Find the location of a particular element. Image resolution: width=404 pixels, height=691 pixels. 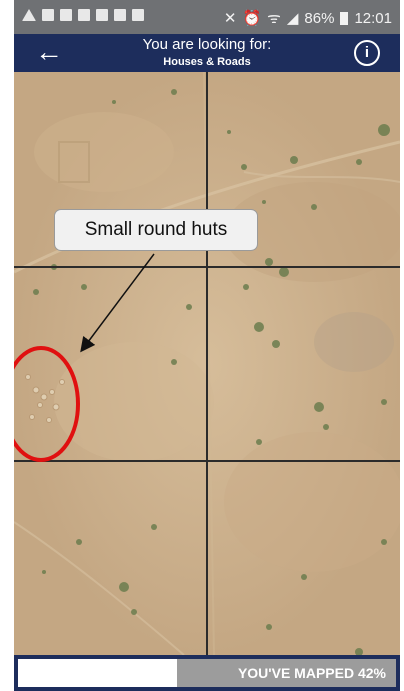

wifi-icon: ᯤ is located at coordinates (274, 18).